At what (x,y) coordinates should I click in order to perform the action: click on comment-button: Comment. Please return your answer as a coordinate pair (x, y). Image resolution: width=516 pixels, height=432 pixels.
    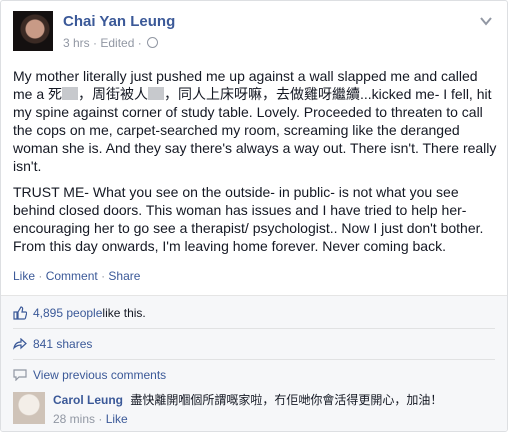
    Looking at the image, I should click on (72, 276).